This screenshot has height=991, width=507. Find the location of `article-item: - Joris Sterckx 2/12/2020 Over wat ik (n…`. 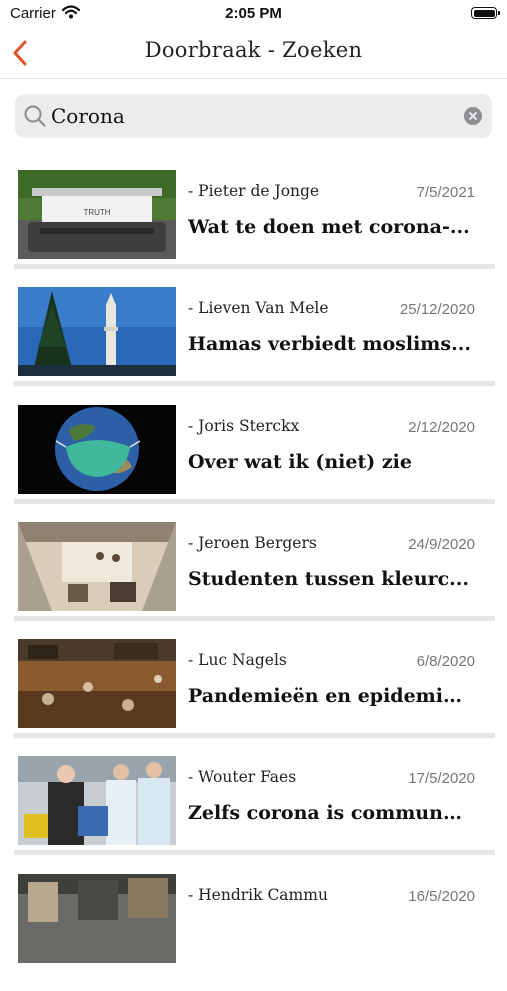

article-item: - Joris Sterckx 2/12/2020 Over wat ik (n… is located at coordinates (253, 463).